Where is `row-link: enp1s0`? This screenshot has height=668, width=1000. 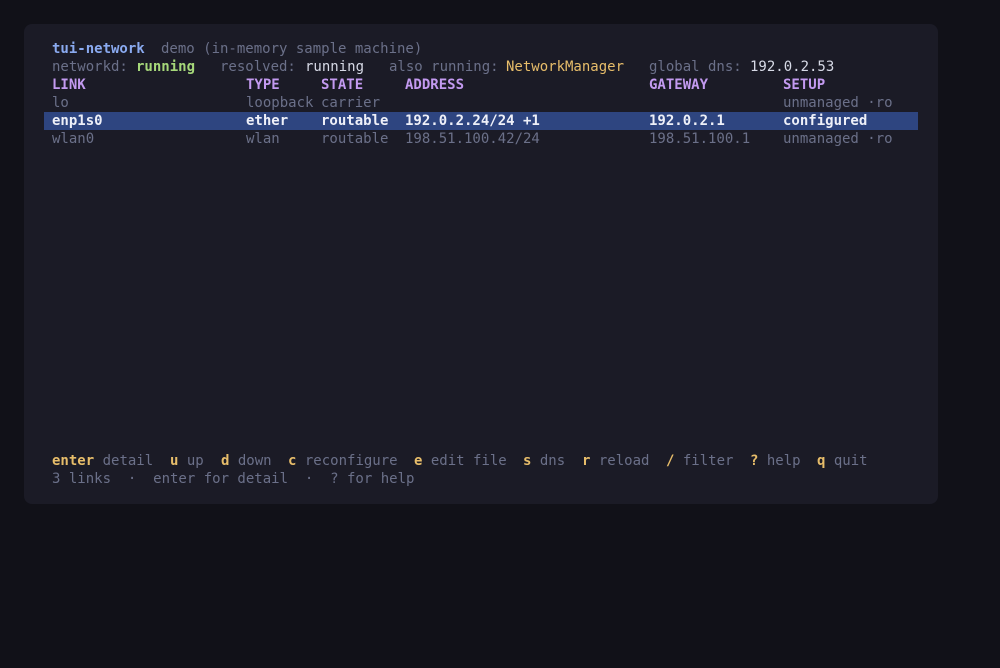 row-link: enp1s0 is located at coordinates (77, 121).